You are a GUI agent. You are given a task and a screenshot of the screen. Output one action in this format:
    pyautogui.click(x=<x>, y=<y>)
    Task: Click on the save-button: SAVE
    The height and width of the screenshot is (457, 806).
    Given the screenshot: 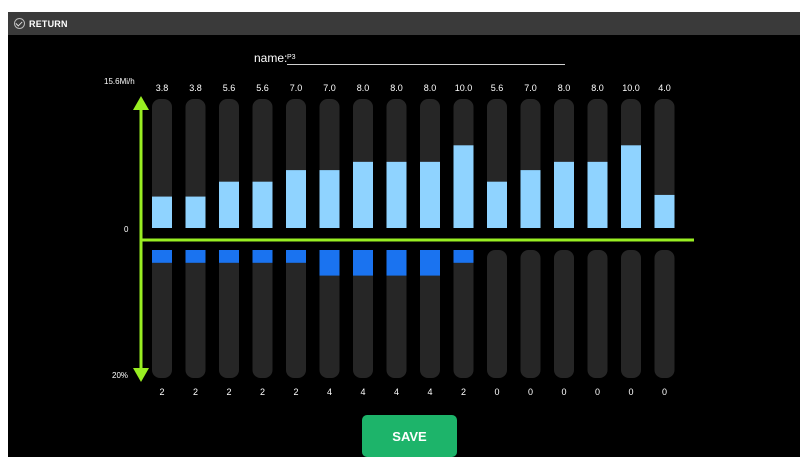 What is the action you would take?
    pyautogui.click(x=409, y=436)
    